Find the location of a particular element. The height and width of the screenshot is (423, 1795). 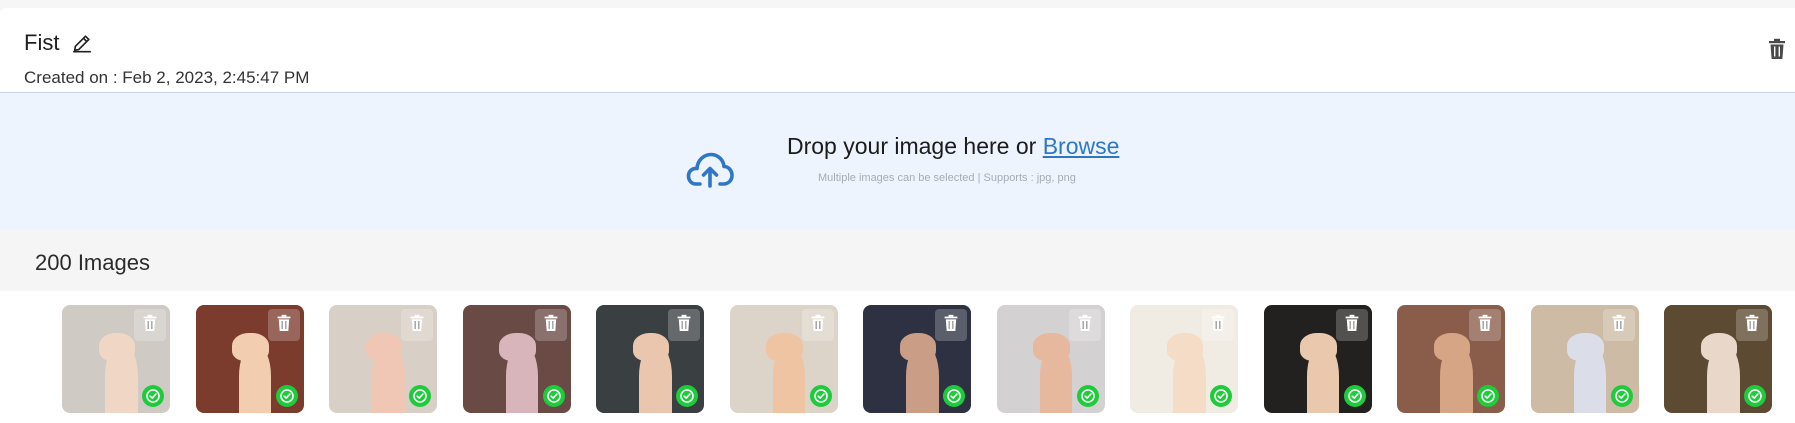

dropzone-prompt: Drop your image here or is located at coordinates (915, 146).